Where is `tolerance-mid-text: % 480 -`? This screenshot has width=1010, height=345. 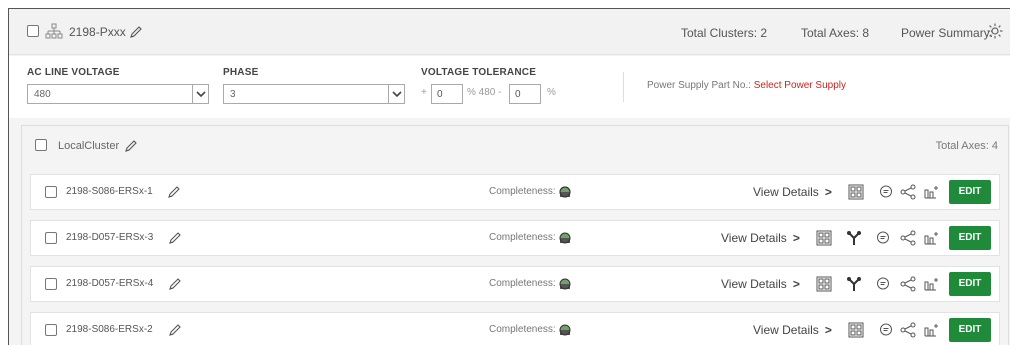 tolerance-mid-text: % 480 - is located at coordinates (484, 92).